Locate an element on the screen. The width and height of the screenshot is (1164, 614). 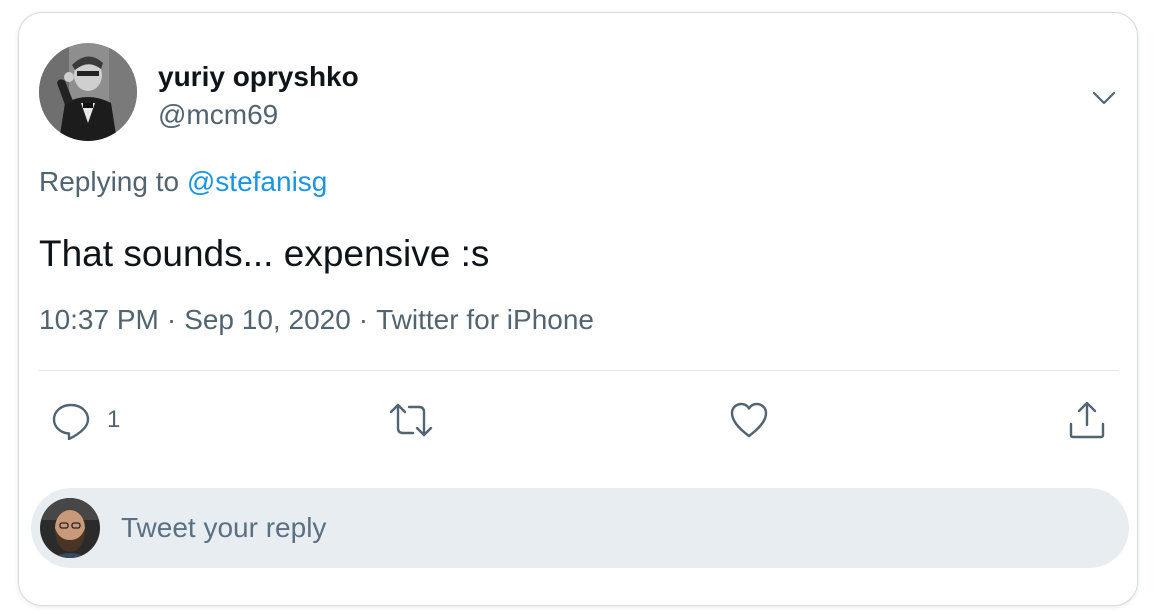
chevron-down-icon is located at coordinates (1104, 98).